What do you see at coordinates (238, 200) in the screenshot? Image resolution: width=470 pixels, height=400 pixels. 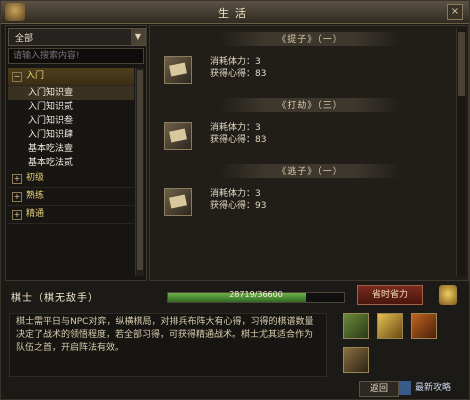 I see `entry-stats: 消耗体力：3 获得心得：93` at bounding box center [238, 200].